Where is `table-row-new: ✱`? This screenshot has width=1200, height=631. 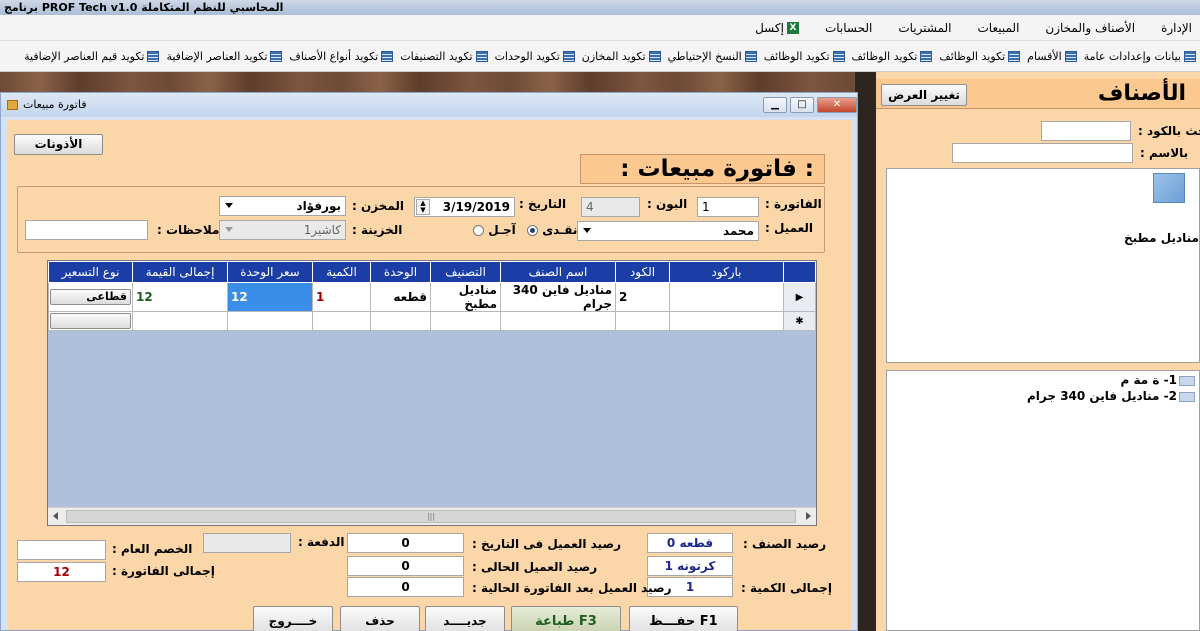 table-row-new: ✱ is located at coordinates (432, 321).